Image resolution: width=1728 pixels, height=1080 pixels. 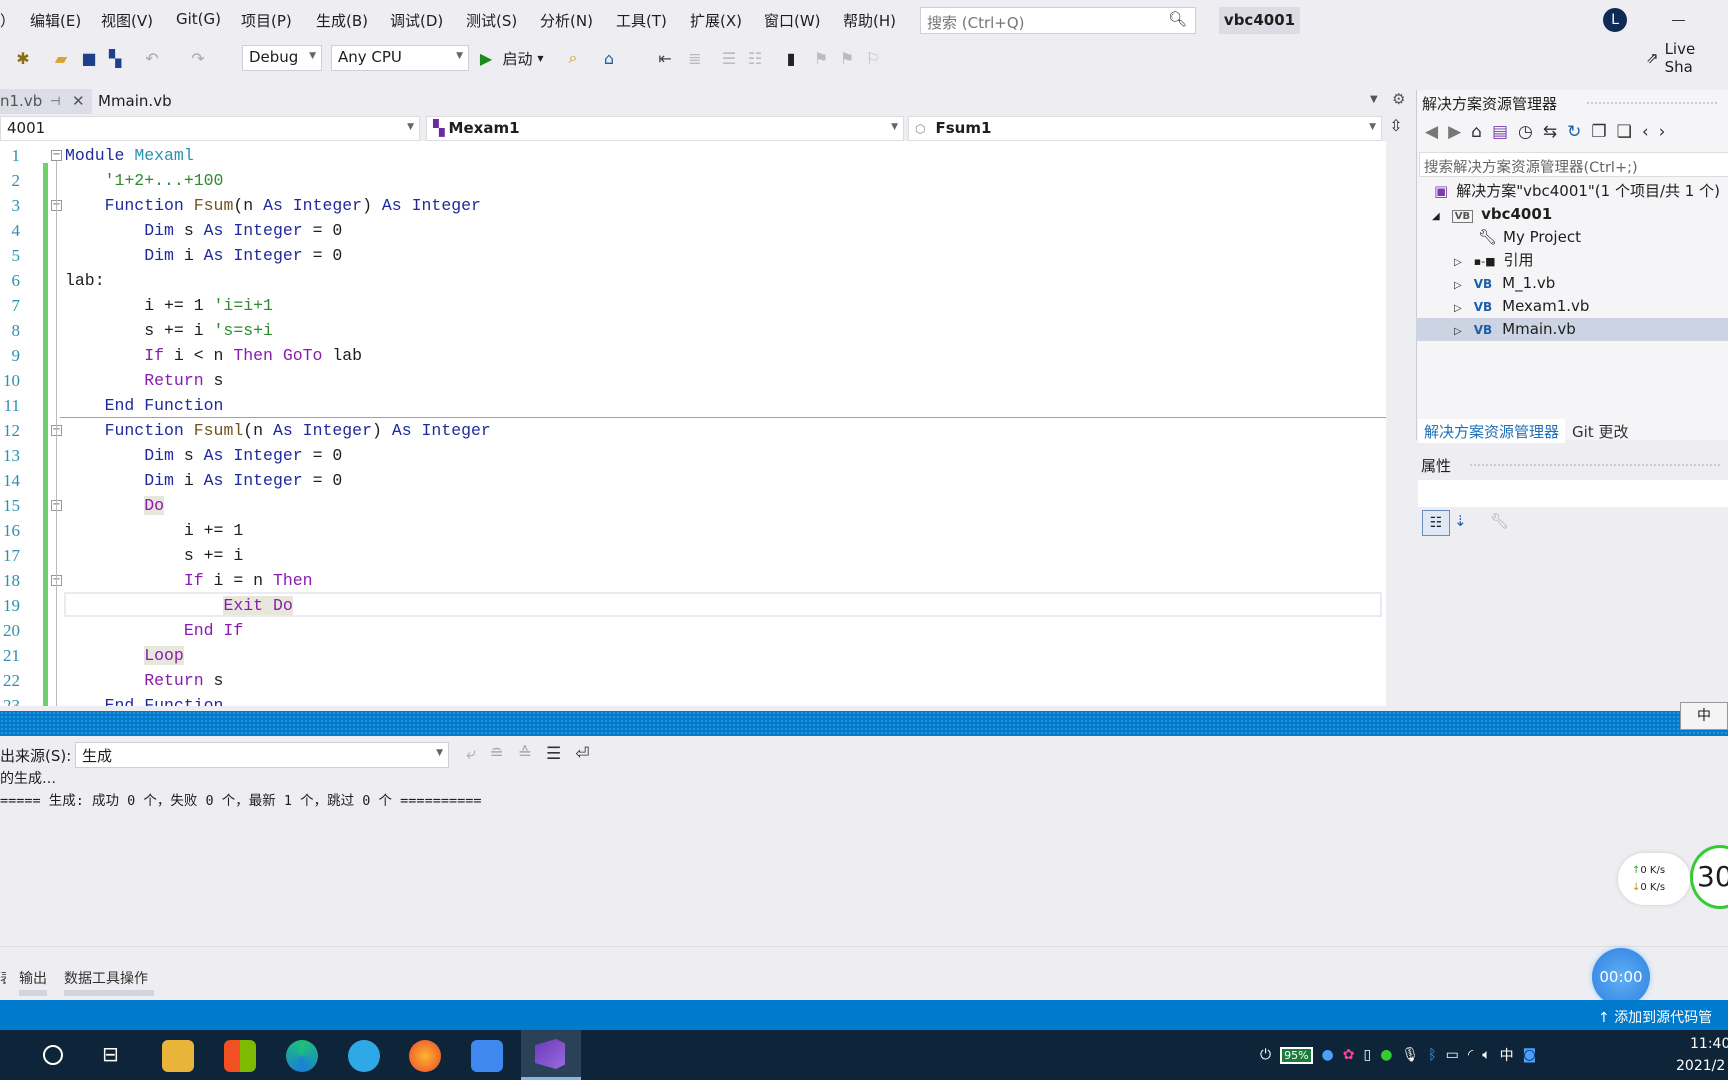 I want to click on timer-widget: 00:00, so click(x=1621, y=977).